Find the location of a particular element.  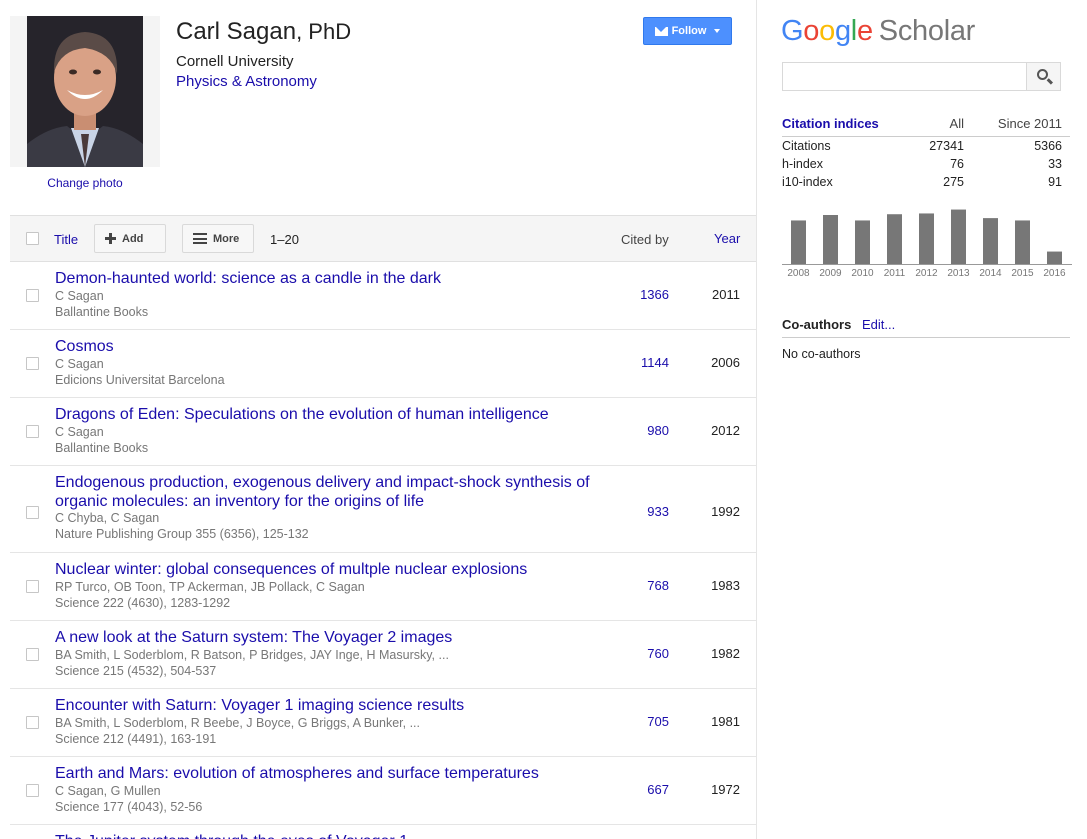

chart-tick-label: 2012 is located at coordinates (926, 273).